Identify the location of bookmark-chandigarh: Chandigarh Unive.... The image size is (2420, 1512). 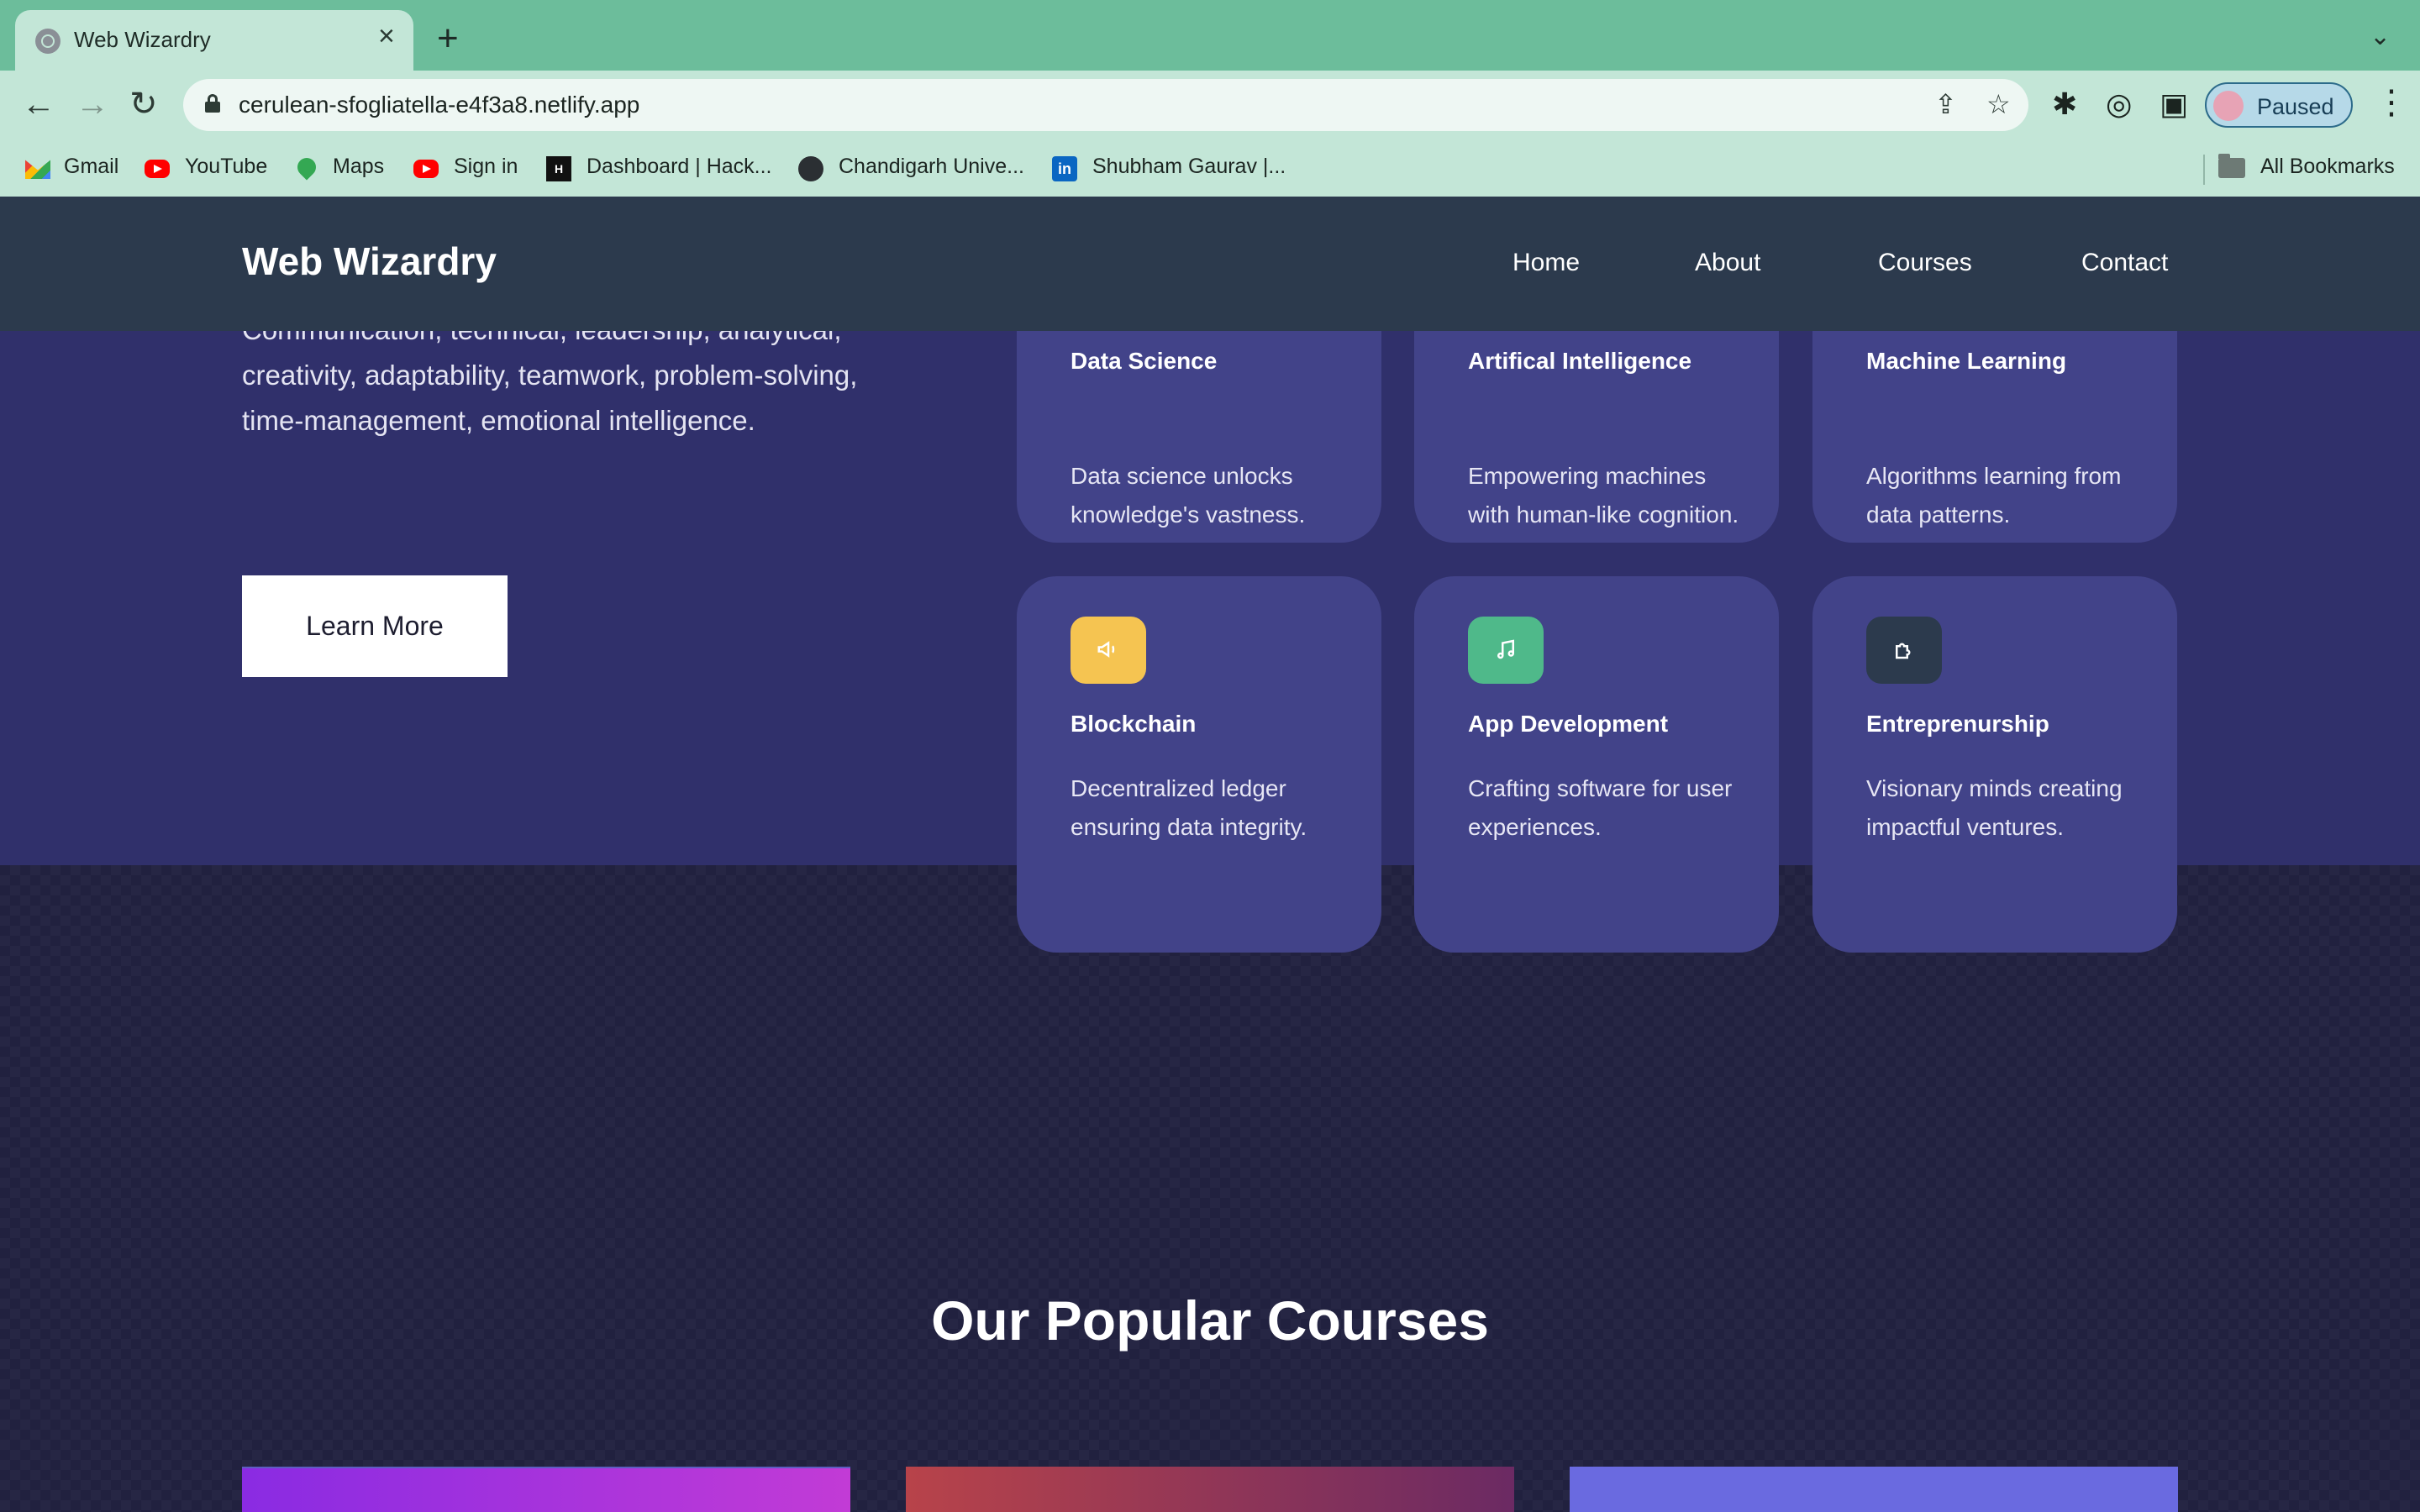
(931, 167).